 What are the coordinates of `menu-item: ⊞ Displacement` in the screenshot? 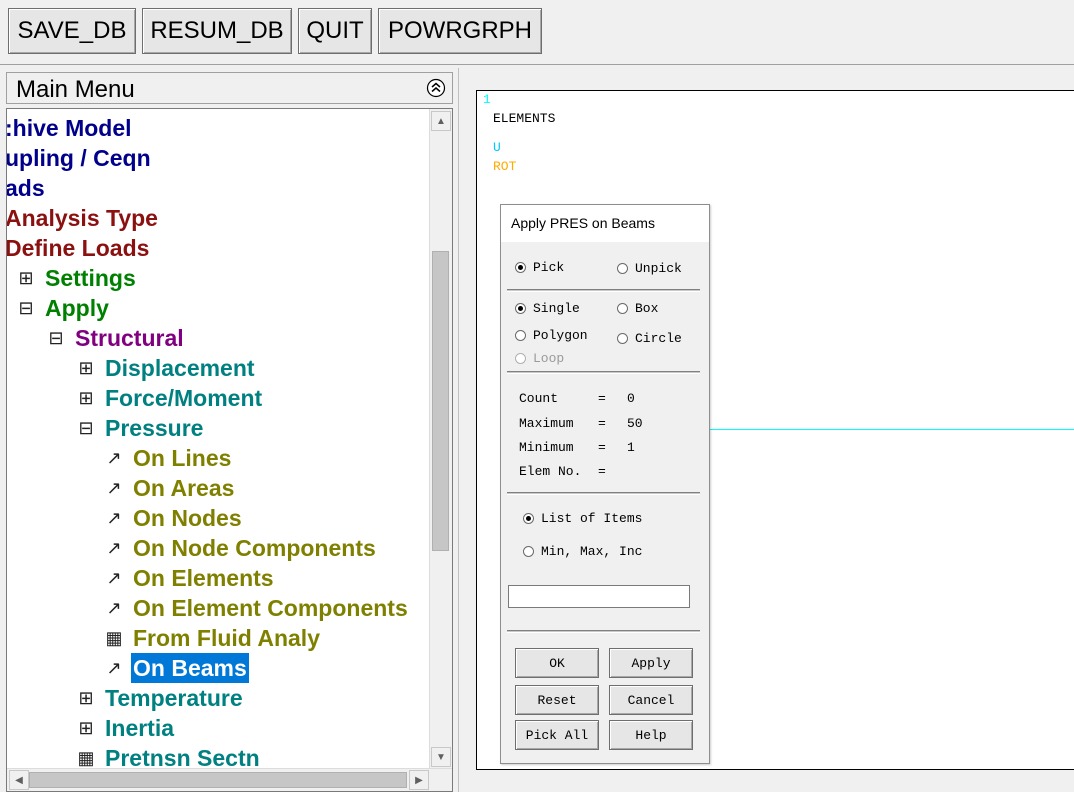 It's located at (166, 368).